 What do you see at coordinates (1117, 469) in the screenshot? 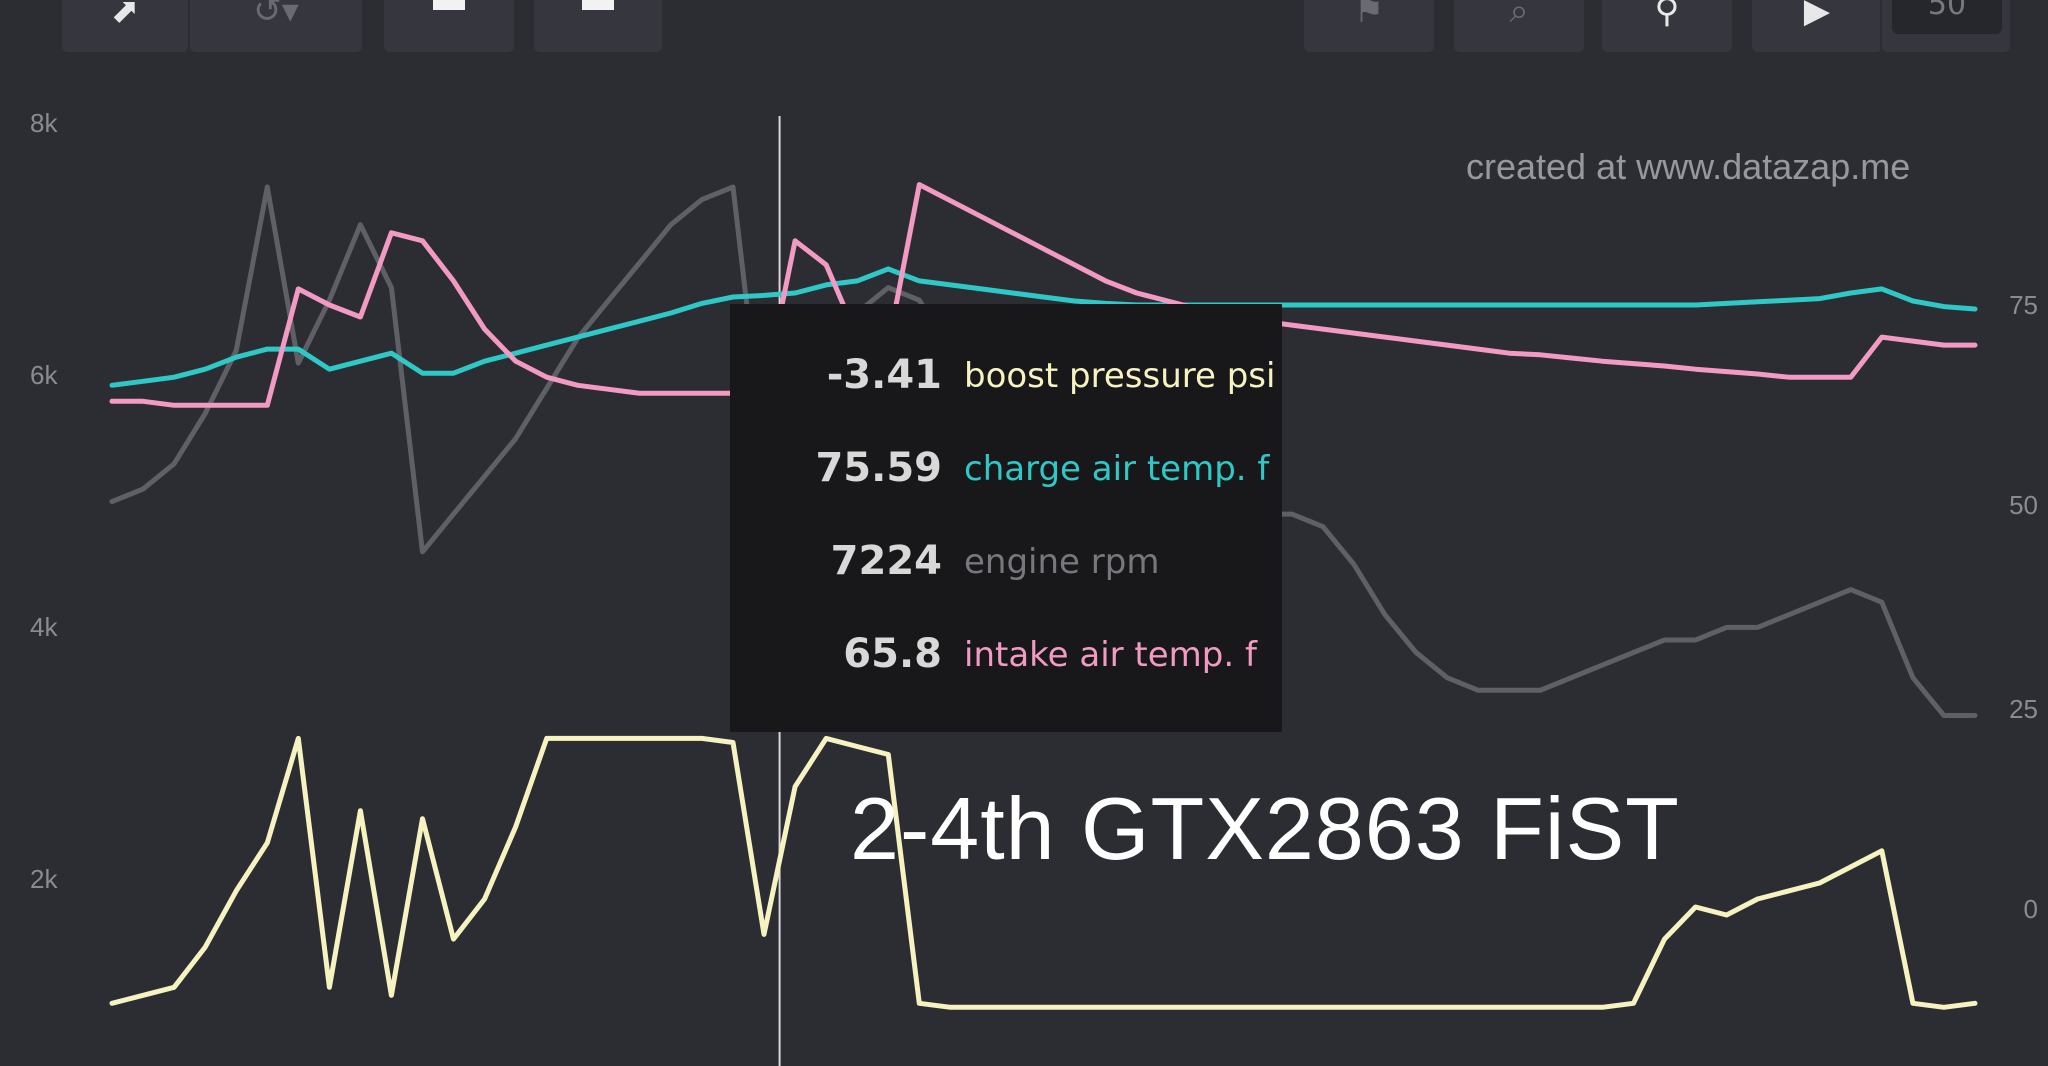
I see `tooltip-series-name: charge air temp. f` at bounding box center [1117, 469].